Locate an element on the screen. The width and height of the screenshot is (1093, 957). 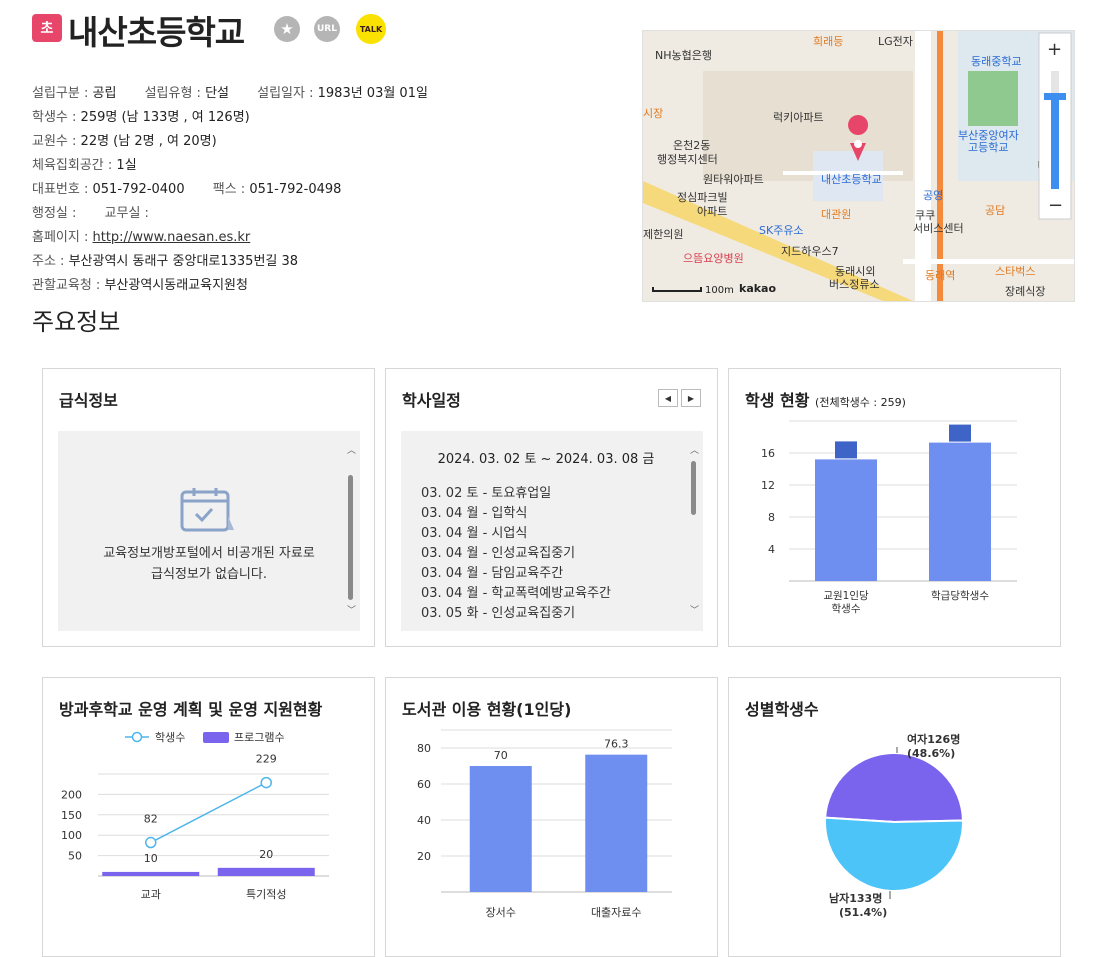
info-row-homepage: 홈페이지 : http://www.naesan.es.kr is located at coordinates (141, 235).